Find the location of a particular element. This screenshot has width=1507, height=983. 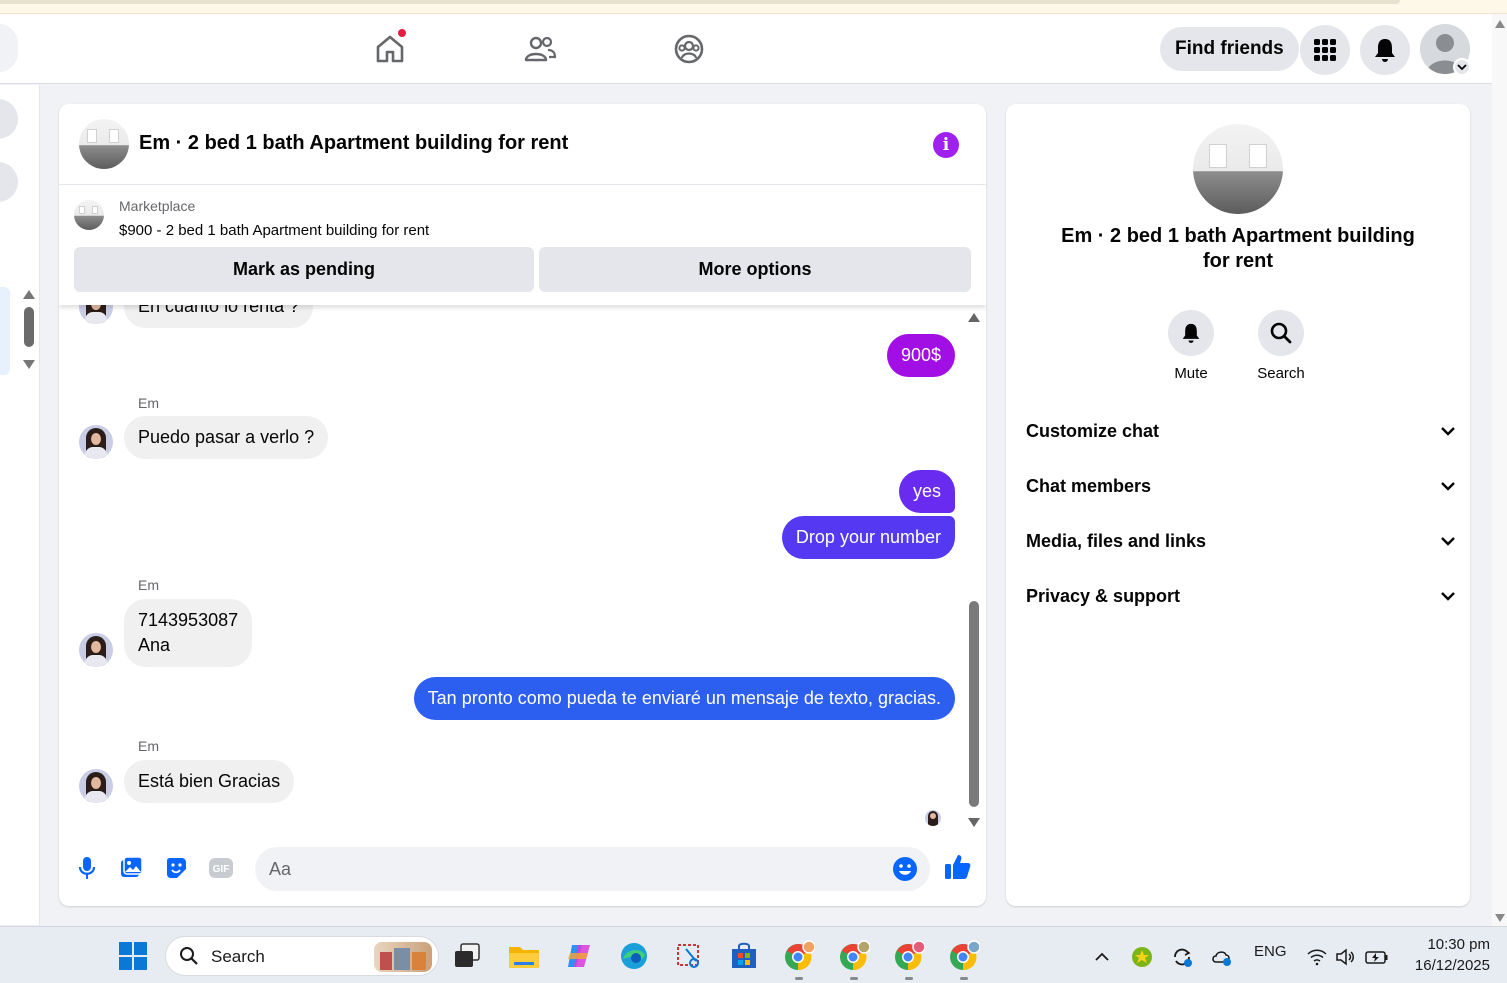

svg-text: GIF is located at coordinates (221, 869).